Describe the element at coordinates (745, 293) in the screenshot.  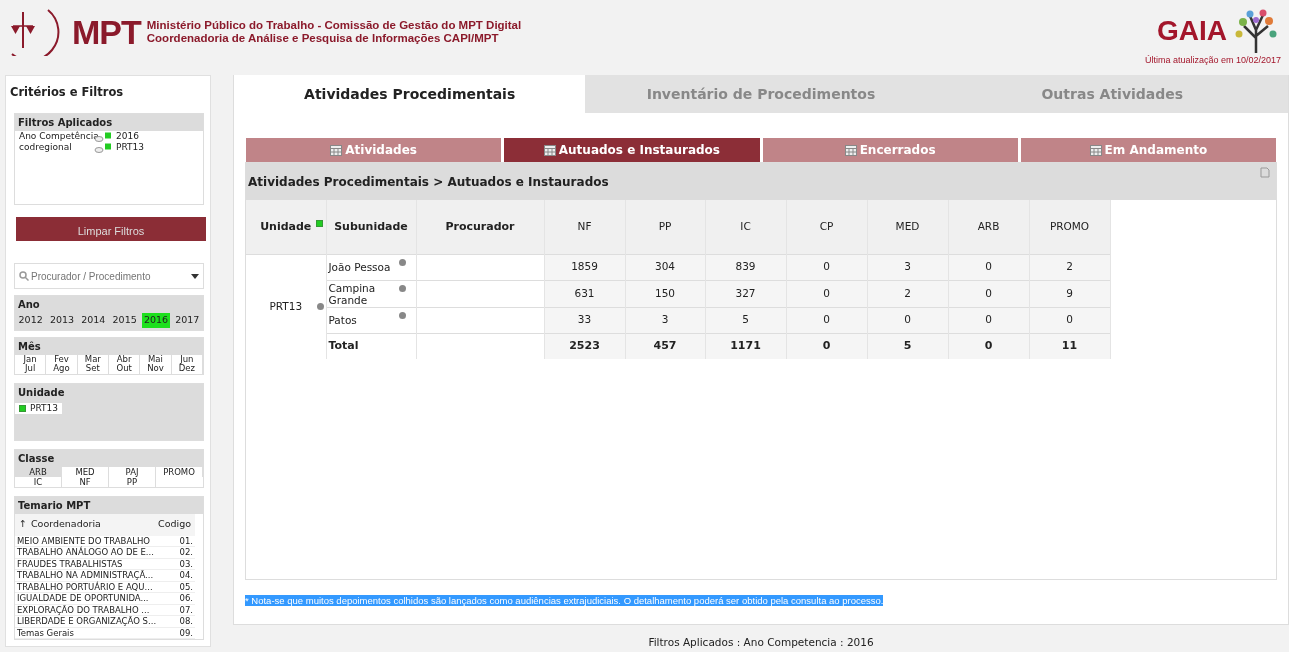
I see `table-cell: 327` at that location.